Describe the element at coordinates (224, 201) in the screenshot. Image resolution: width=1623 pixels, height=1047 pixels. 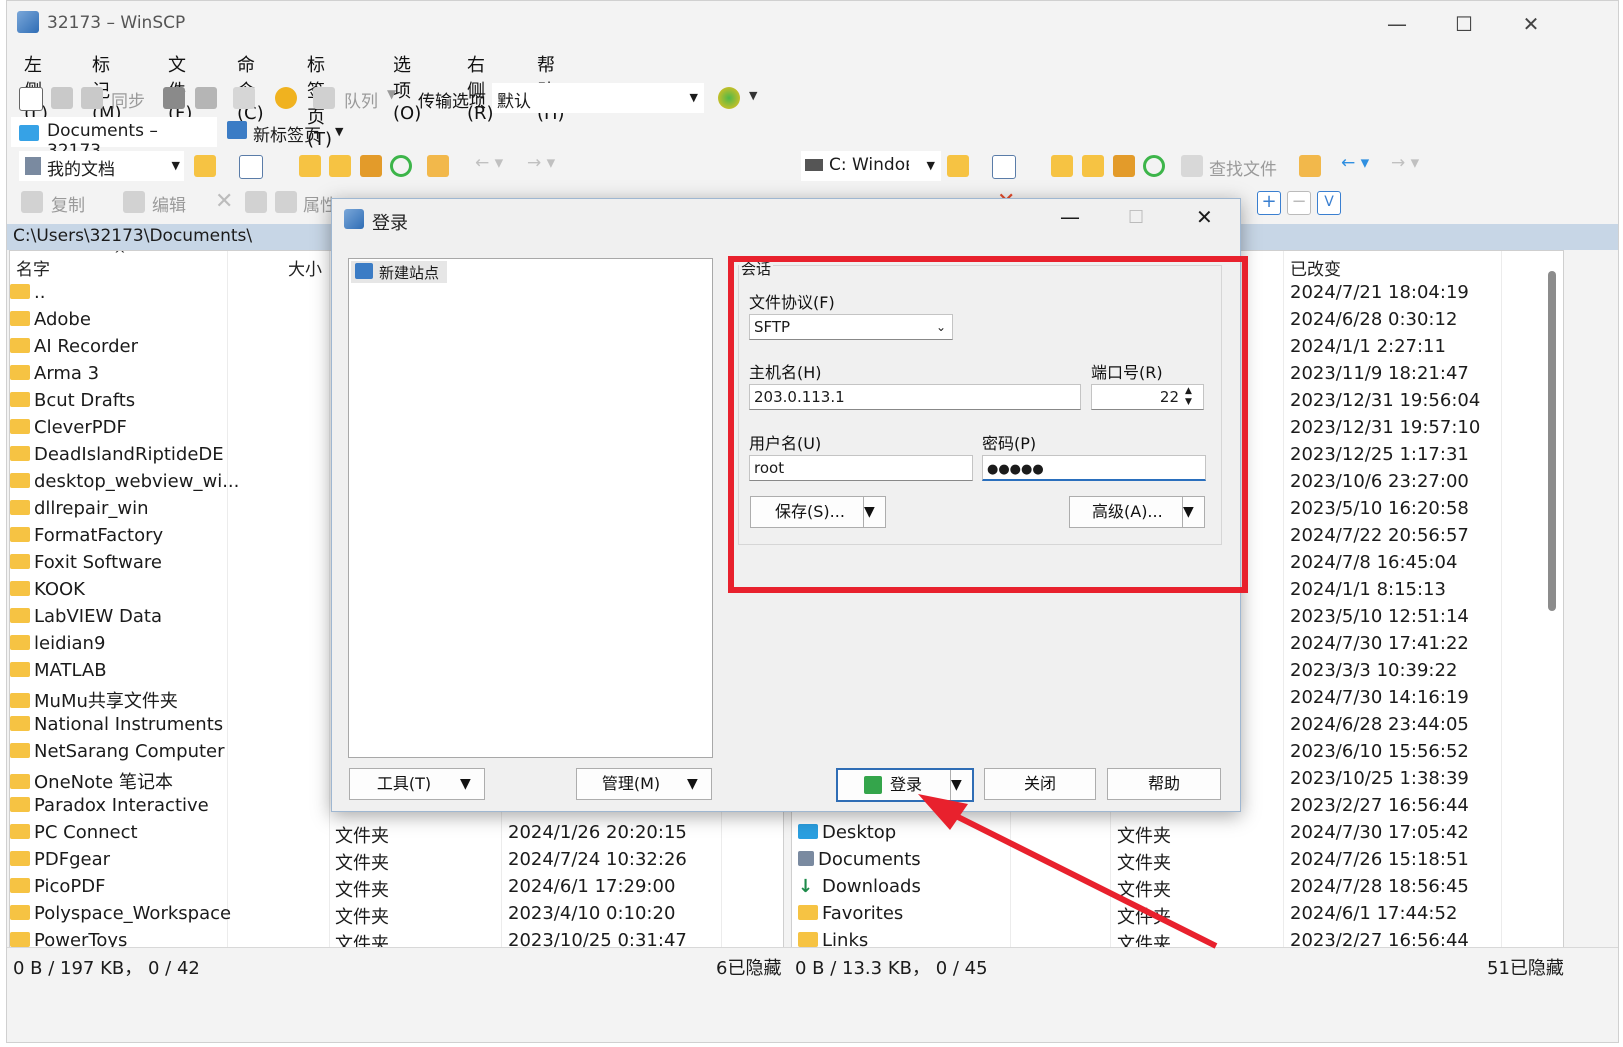
I see `delete-icon: ✕` at that location.